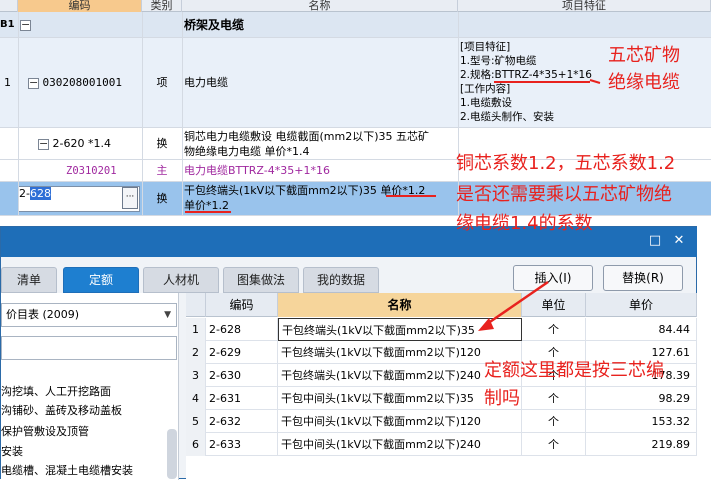 The height and width of the screenshot is (480, 711). I want to click on table-row: 1 2-628 干包终端头(1kV以下截面mm2以下)35 个 84.44, so click(441, 329).